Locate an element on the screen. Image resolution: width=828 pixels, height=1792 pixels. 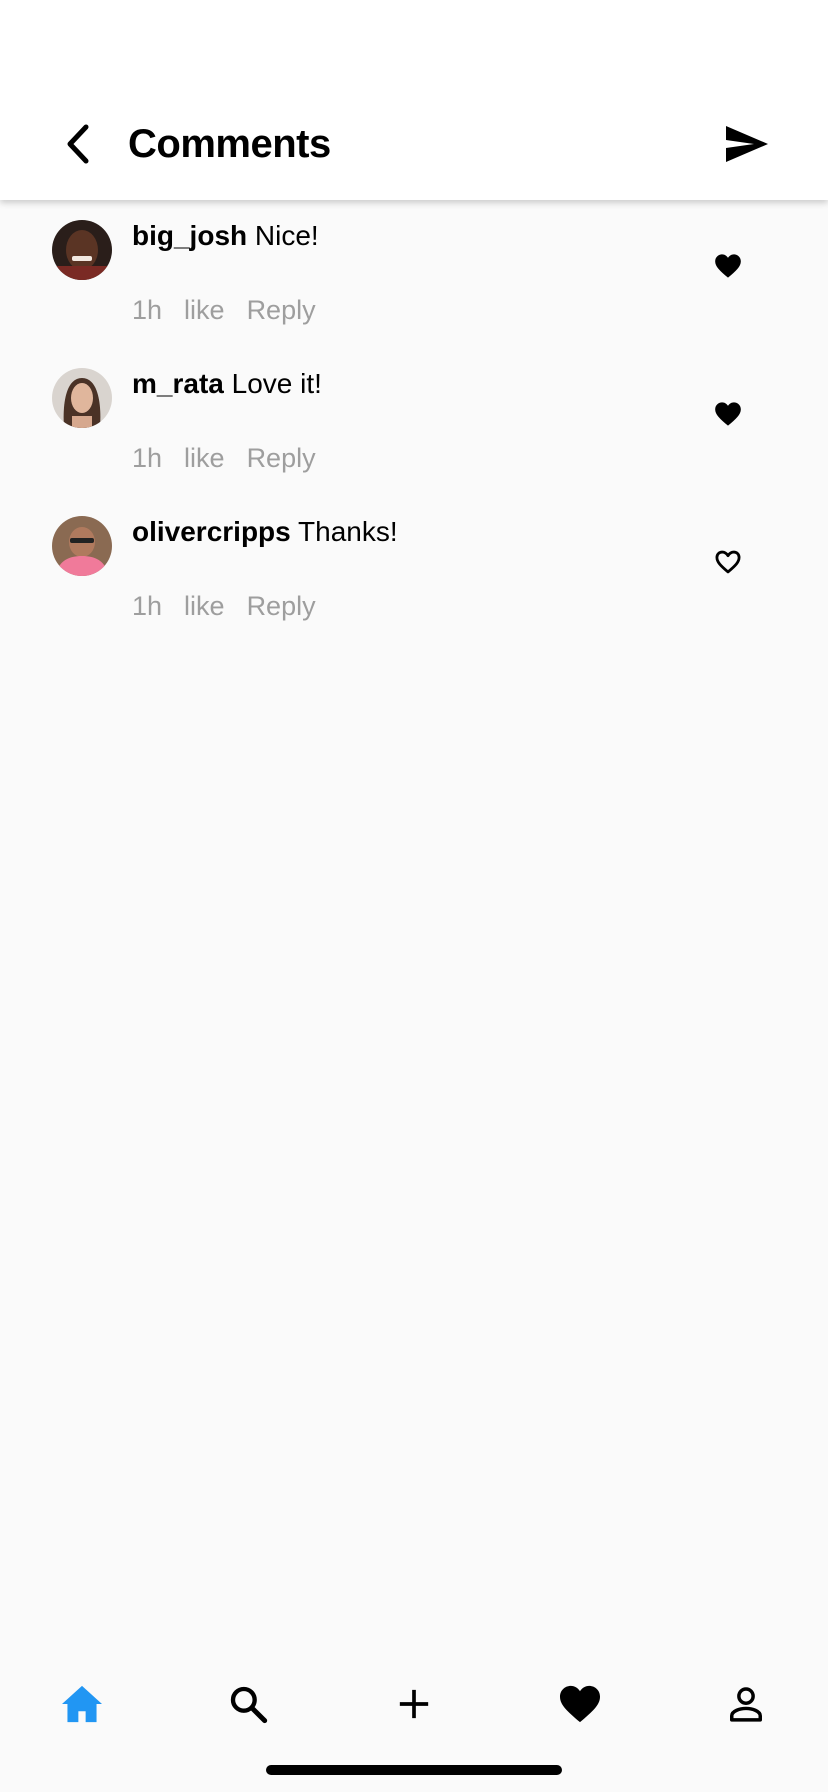
comment-text: m_rata Love it! is located at coordinates (227, 384).